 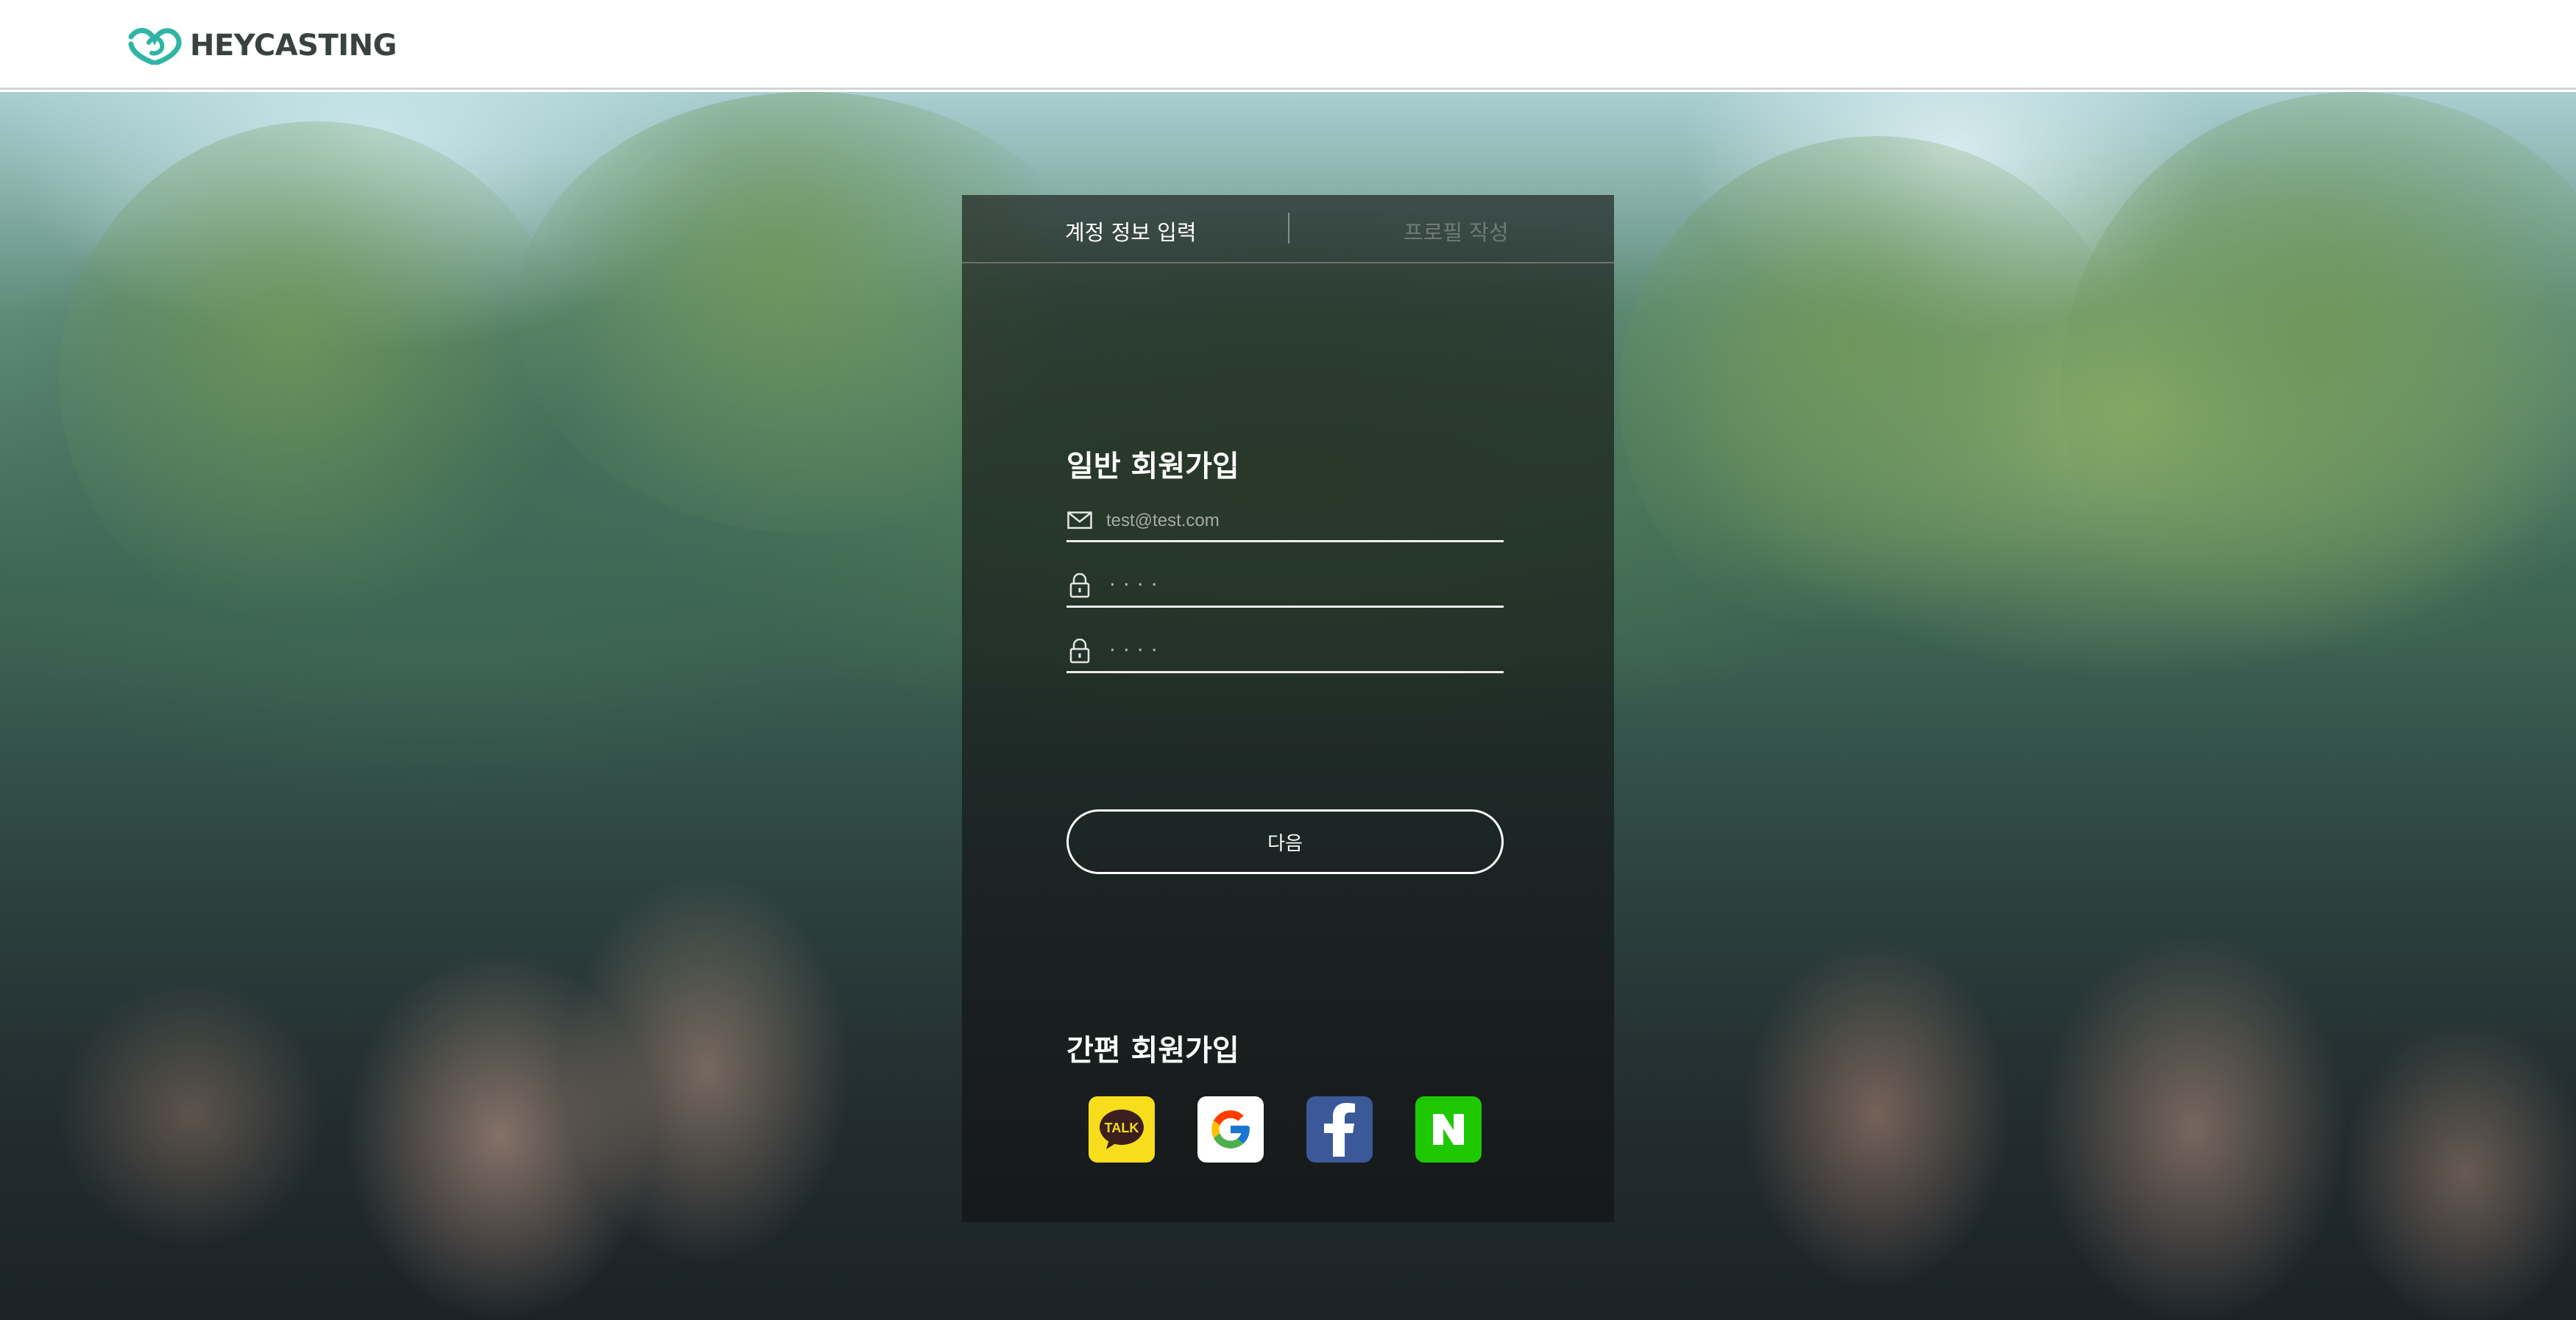 I want to click on kakao-login-button: TALK, so click(x=1122, y=1129).